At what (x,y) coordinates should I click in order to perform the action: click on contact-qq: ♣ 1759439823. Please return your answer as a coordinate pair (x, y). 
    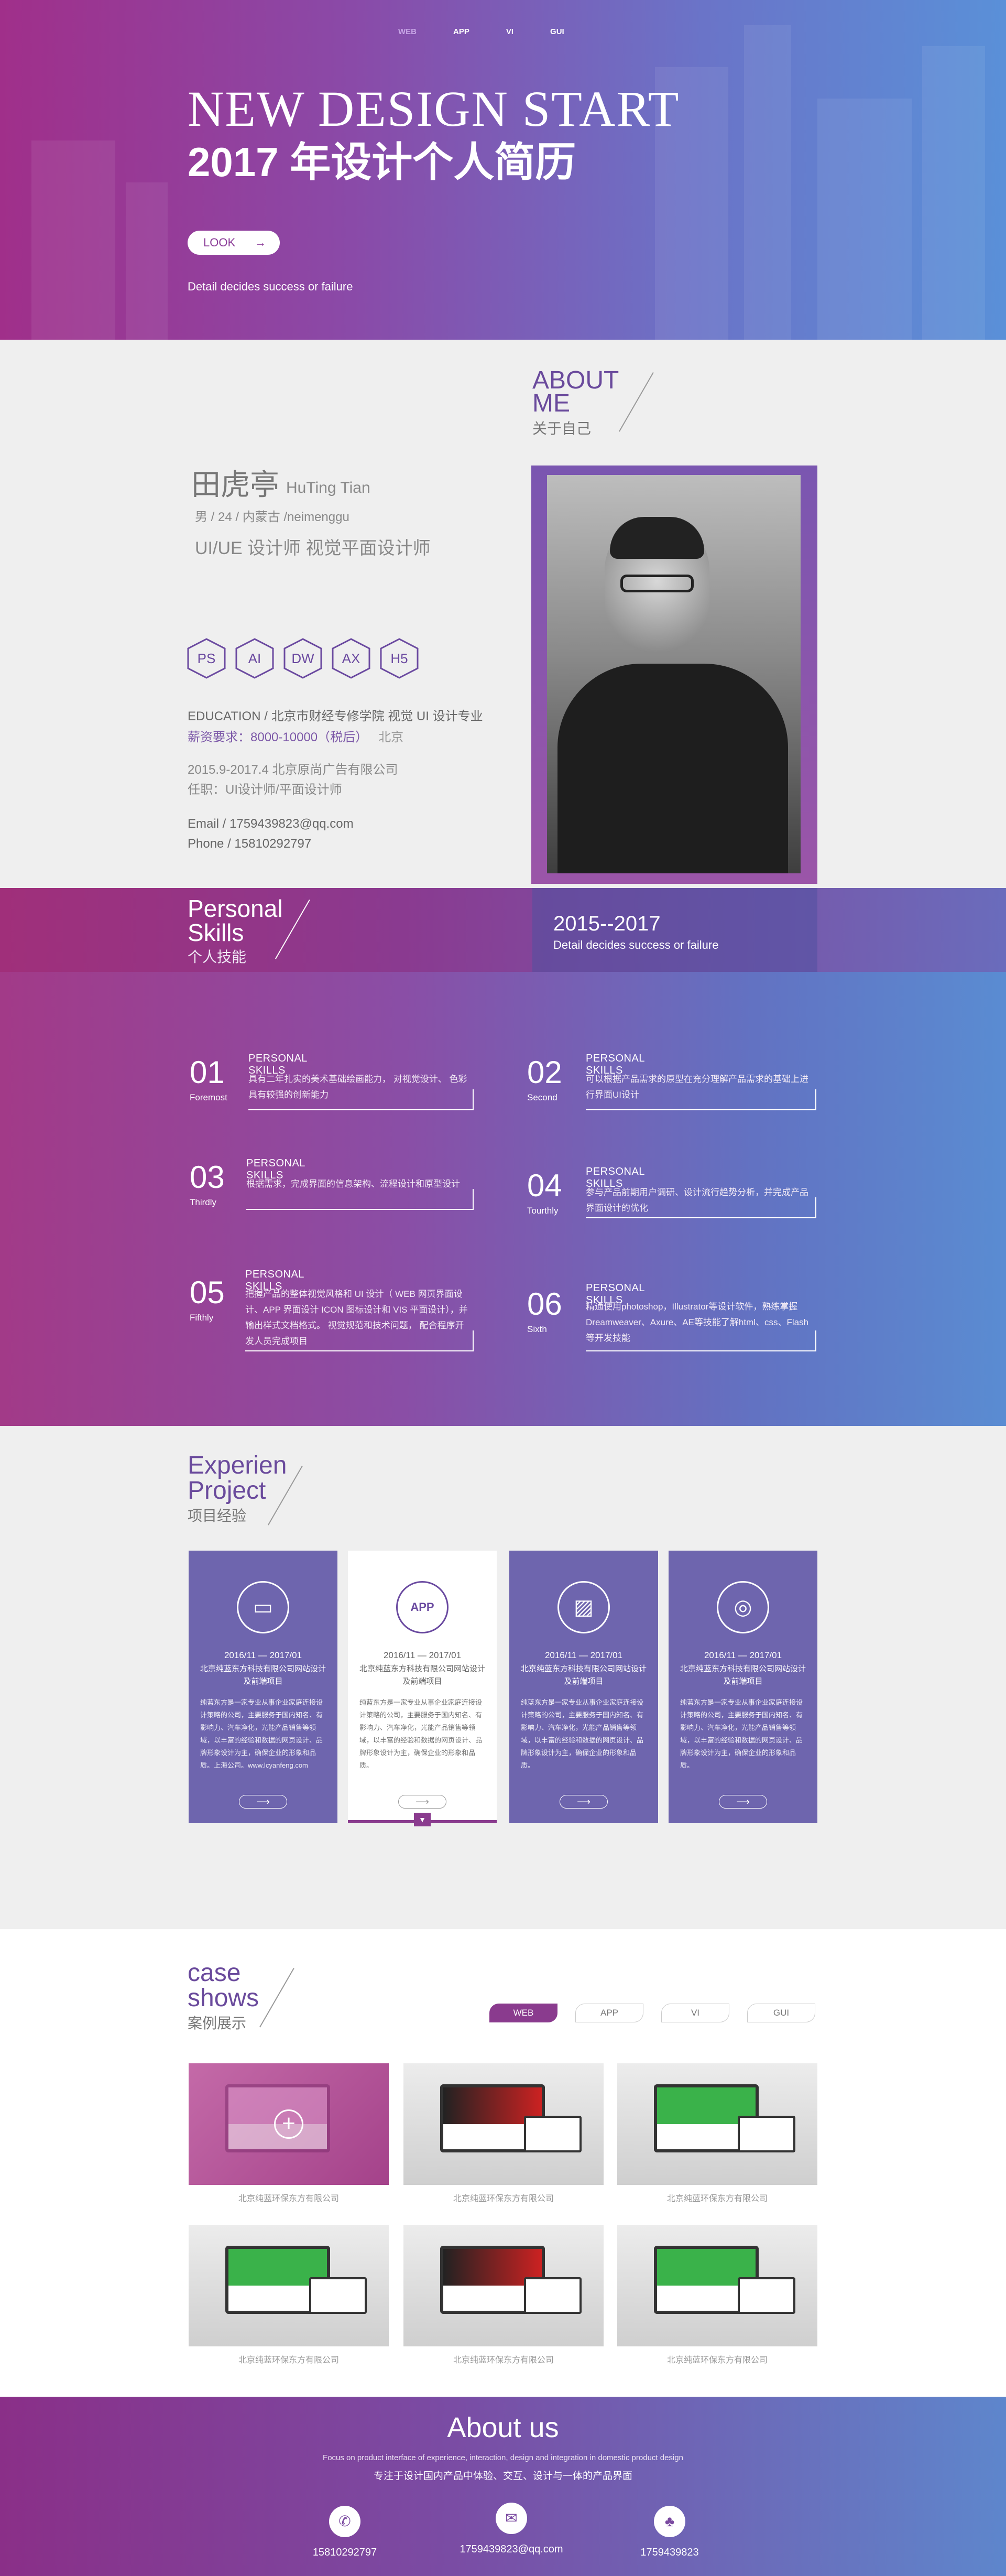
    Looking at the image, I should click on (669, 2532).